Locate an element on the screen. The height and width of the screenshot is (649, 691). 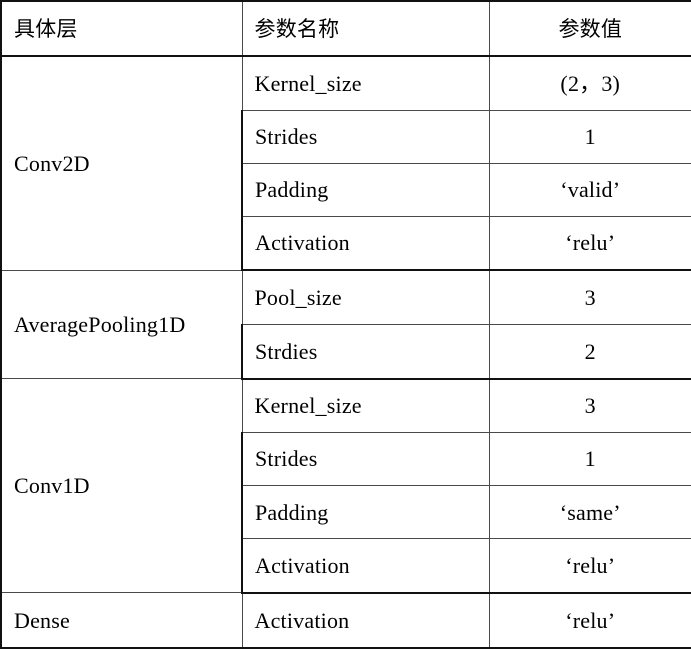
layer-cell-dense: Dense is located at coordinates (121, 620).